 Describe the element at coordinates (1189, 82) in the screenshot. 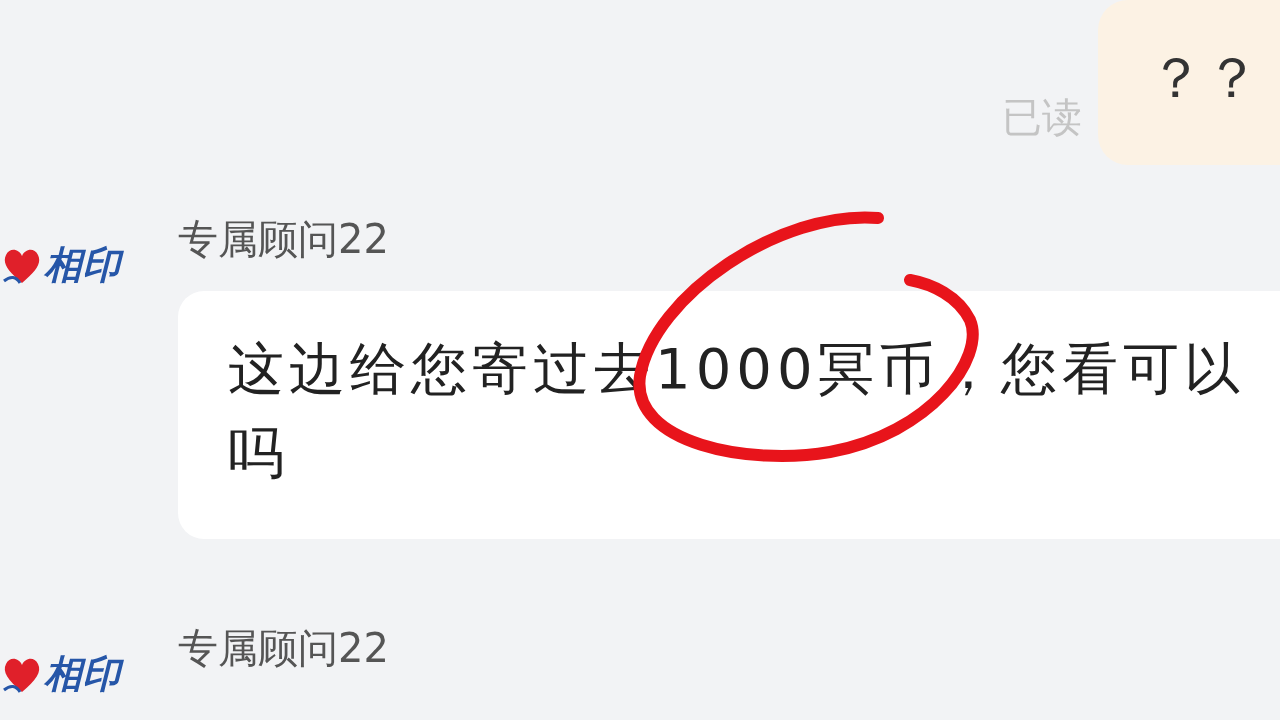

I see `message-bubble: ？？` at that location.